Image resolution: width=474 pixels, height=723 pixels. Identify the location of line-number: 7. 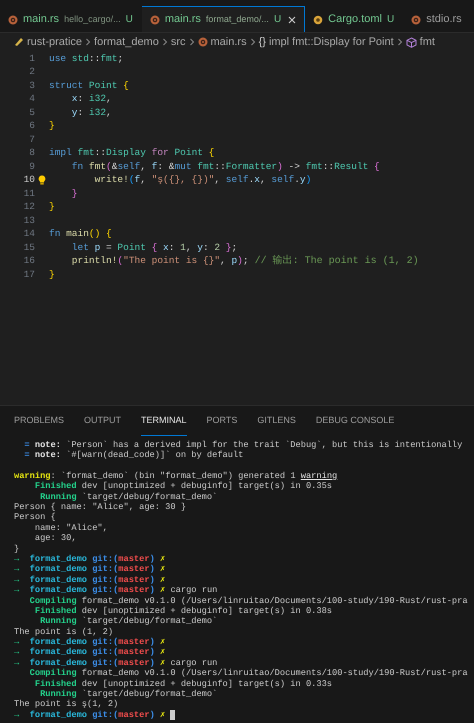
(31, 139).